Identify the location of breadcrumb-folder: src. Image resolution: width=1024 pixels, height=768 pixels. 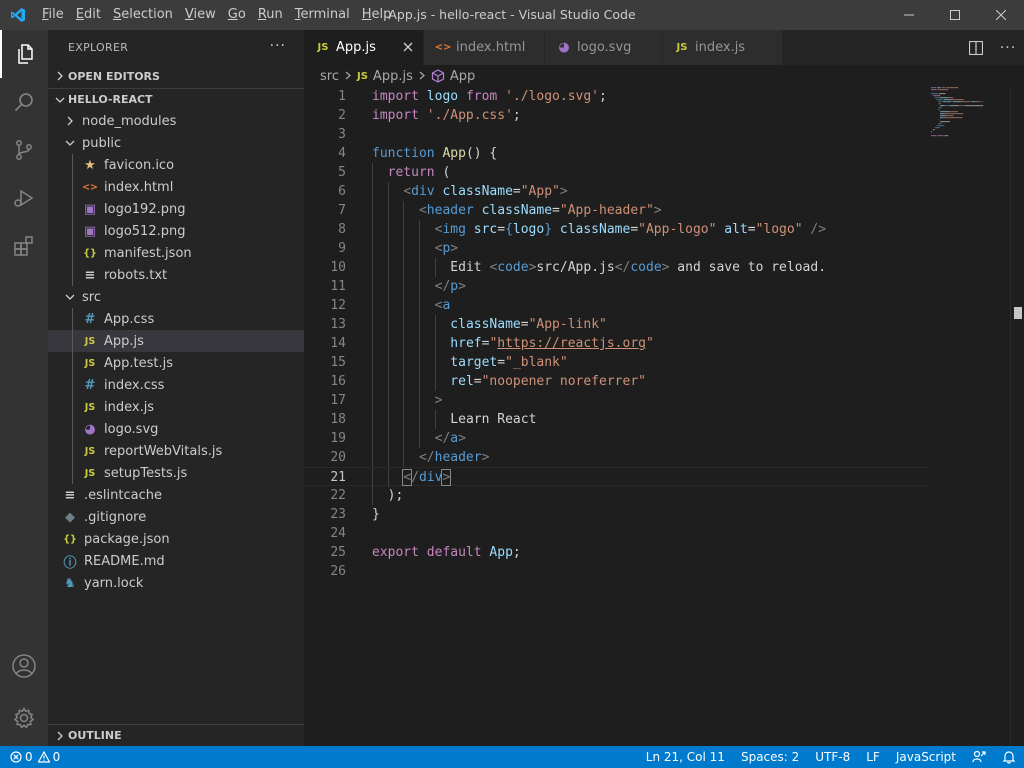
(329, 76).